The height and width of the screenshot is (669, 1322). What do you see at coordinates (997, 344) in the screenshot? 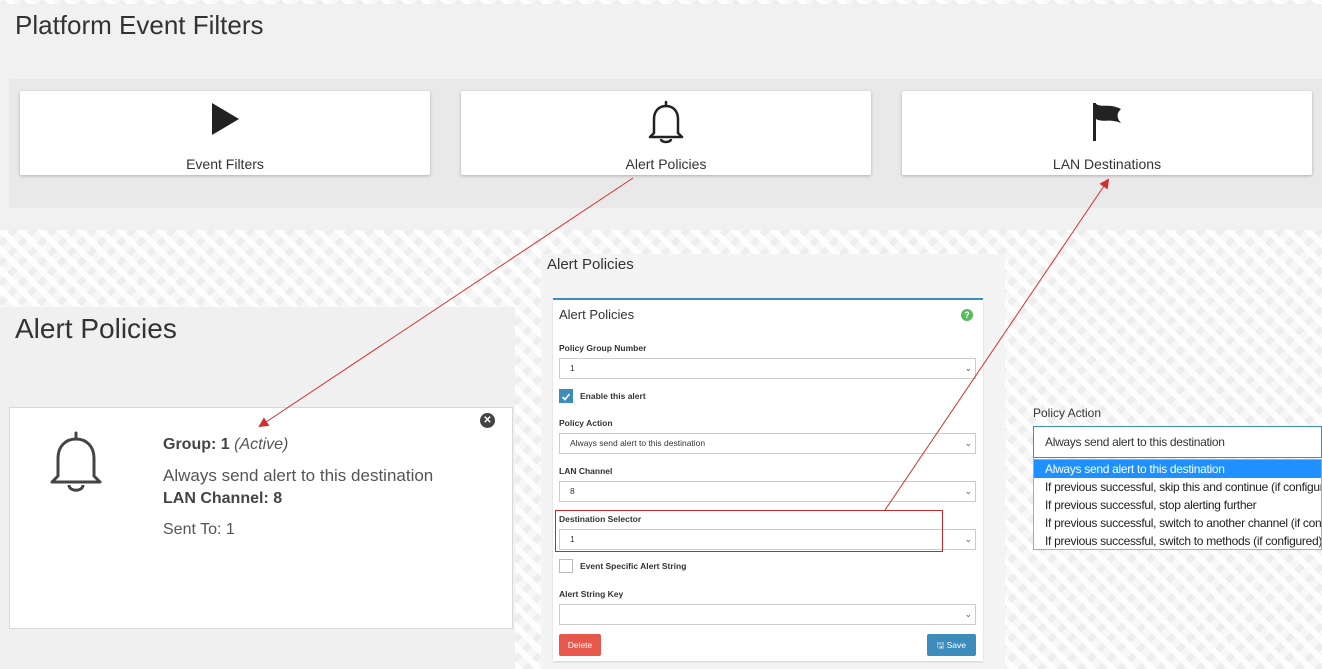
I see `arrow-to-lan-destinations` at bounding box center [997, 344].